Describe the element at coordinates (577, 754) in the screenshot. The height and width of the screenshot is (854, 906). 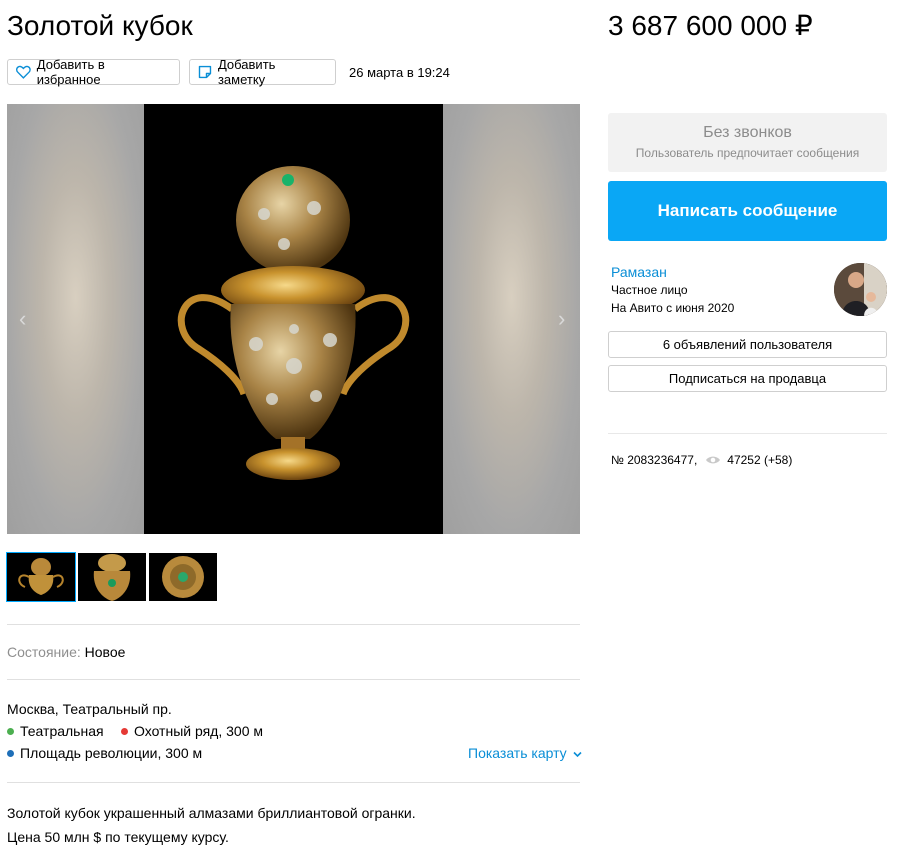
I see `chevron-down-icon` at that location.